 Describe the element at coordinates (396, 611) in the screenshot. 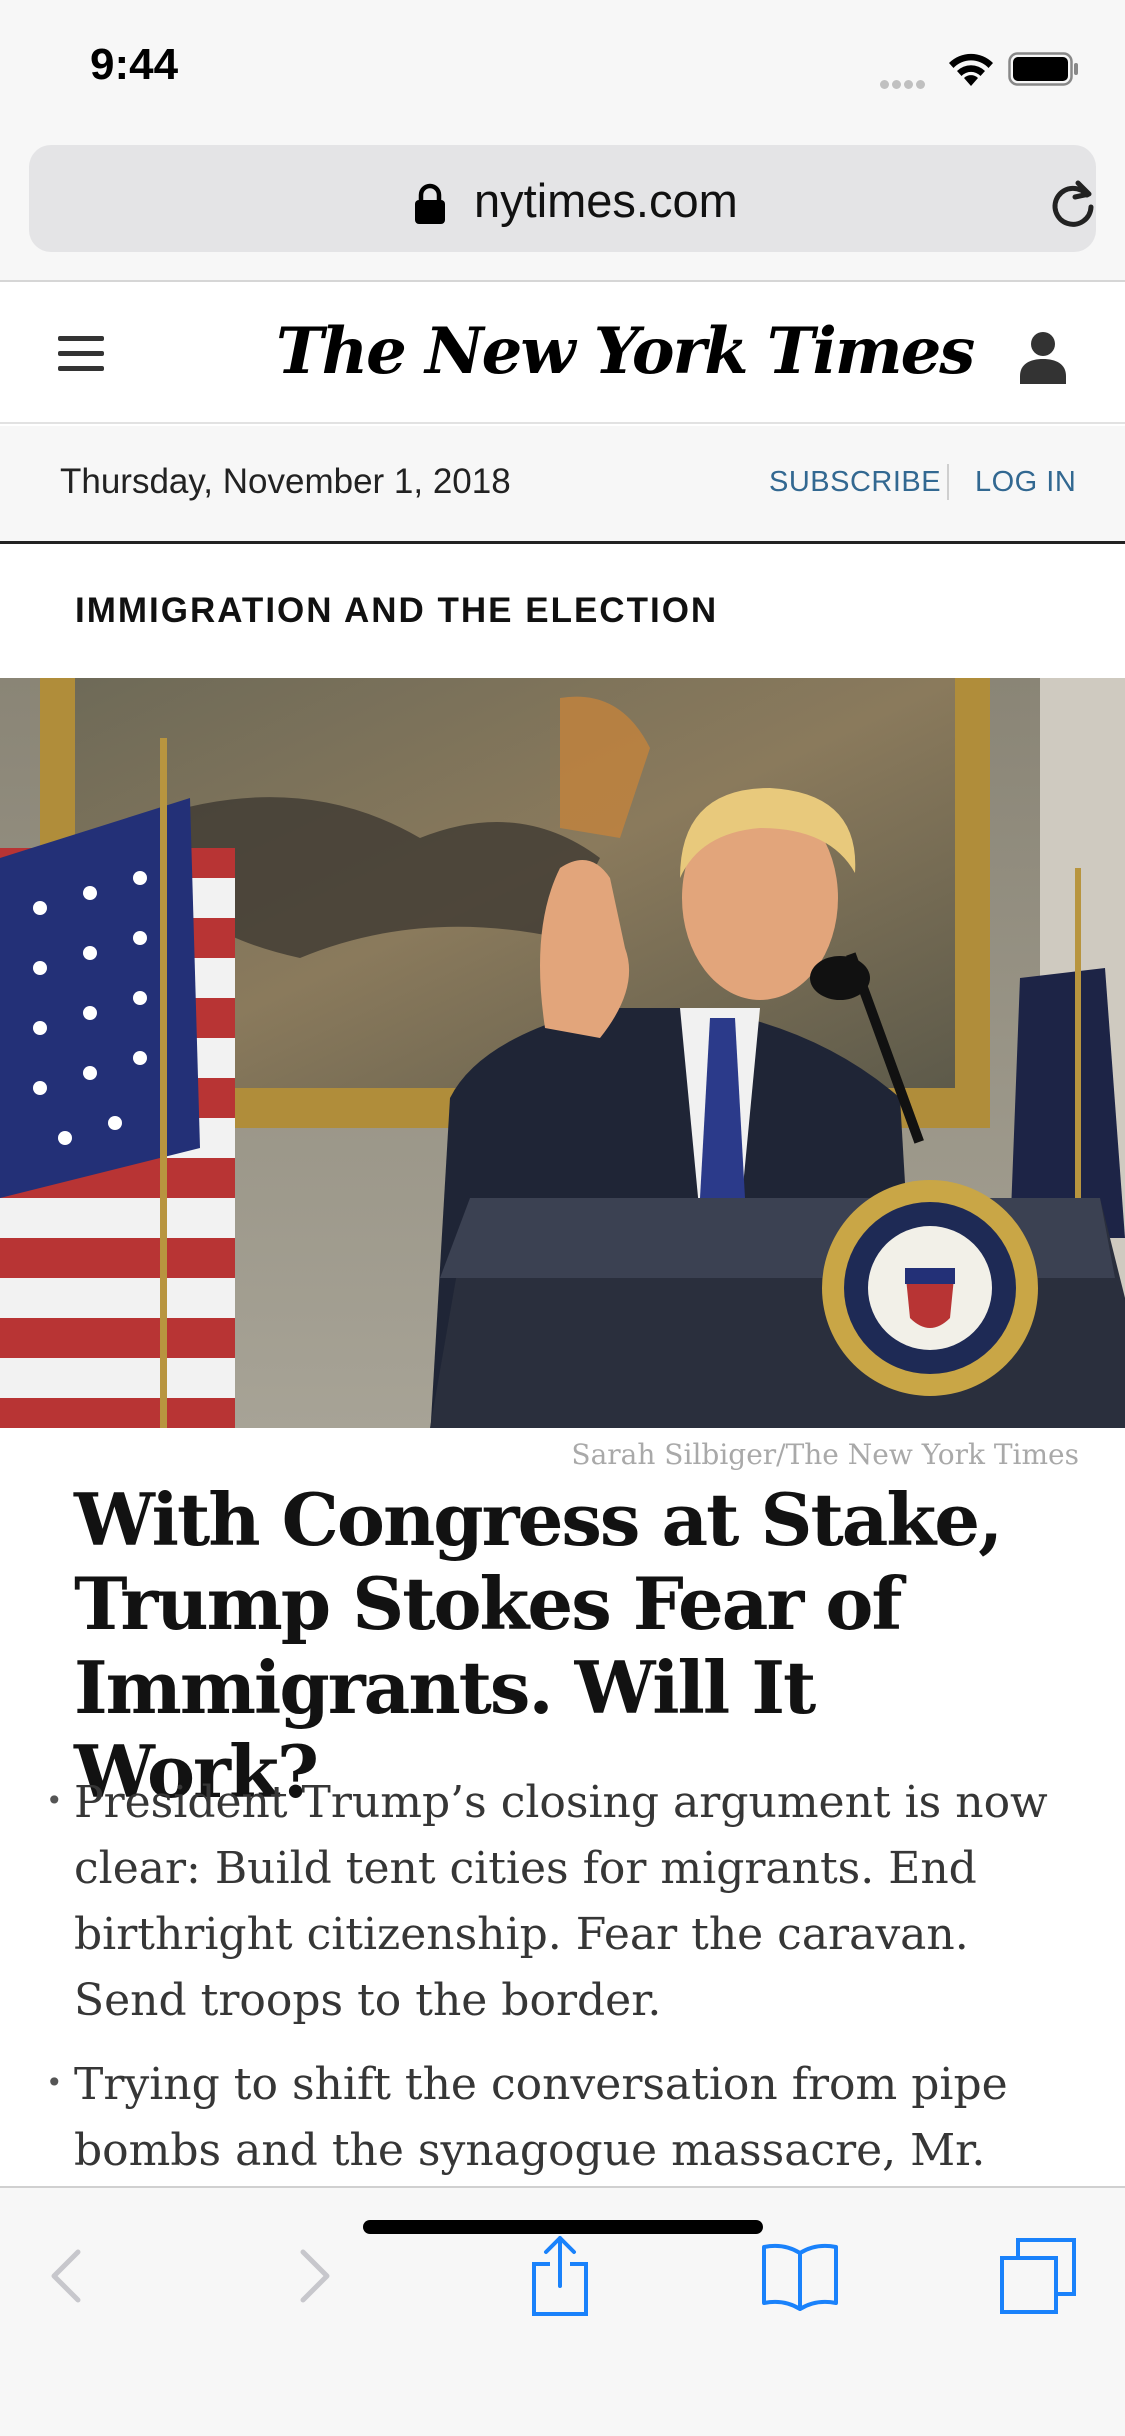

I see `section-kicker: IMMIGRATION AND THE ELECTION` at that location.